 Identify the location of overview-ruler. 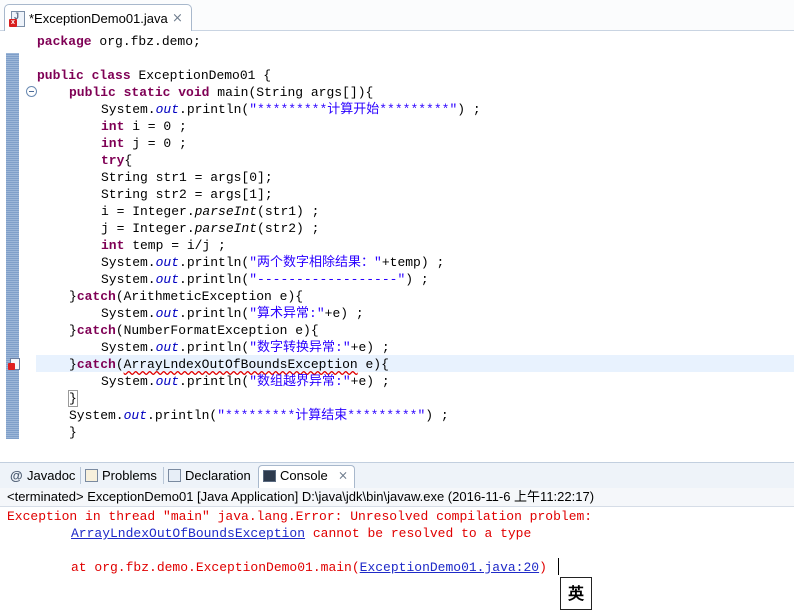
(12, 246).